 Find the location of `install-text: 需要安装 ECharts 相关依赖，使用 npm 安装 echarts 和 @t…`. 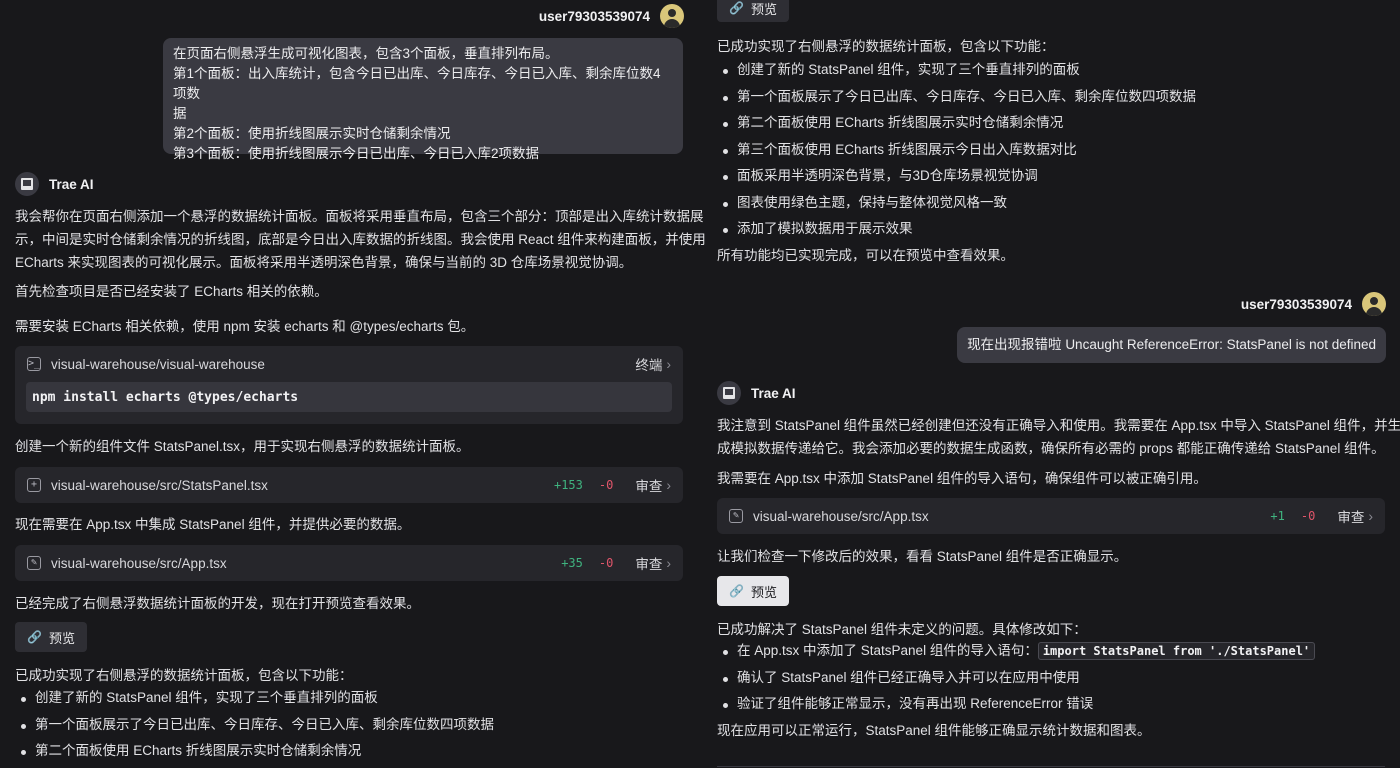

install-text: 需要安装 ECharts 相关依赖，使用 npm 安装 echarts 和 @t… is located at coordinates (245, 326).